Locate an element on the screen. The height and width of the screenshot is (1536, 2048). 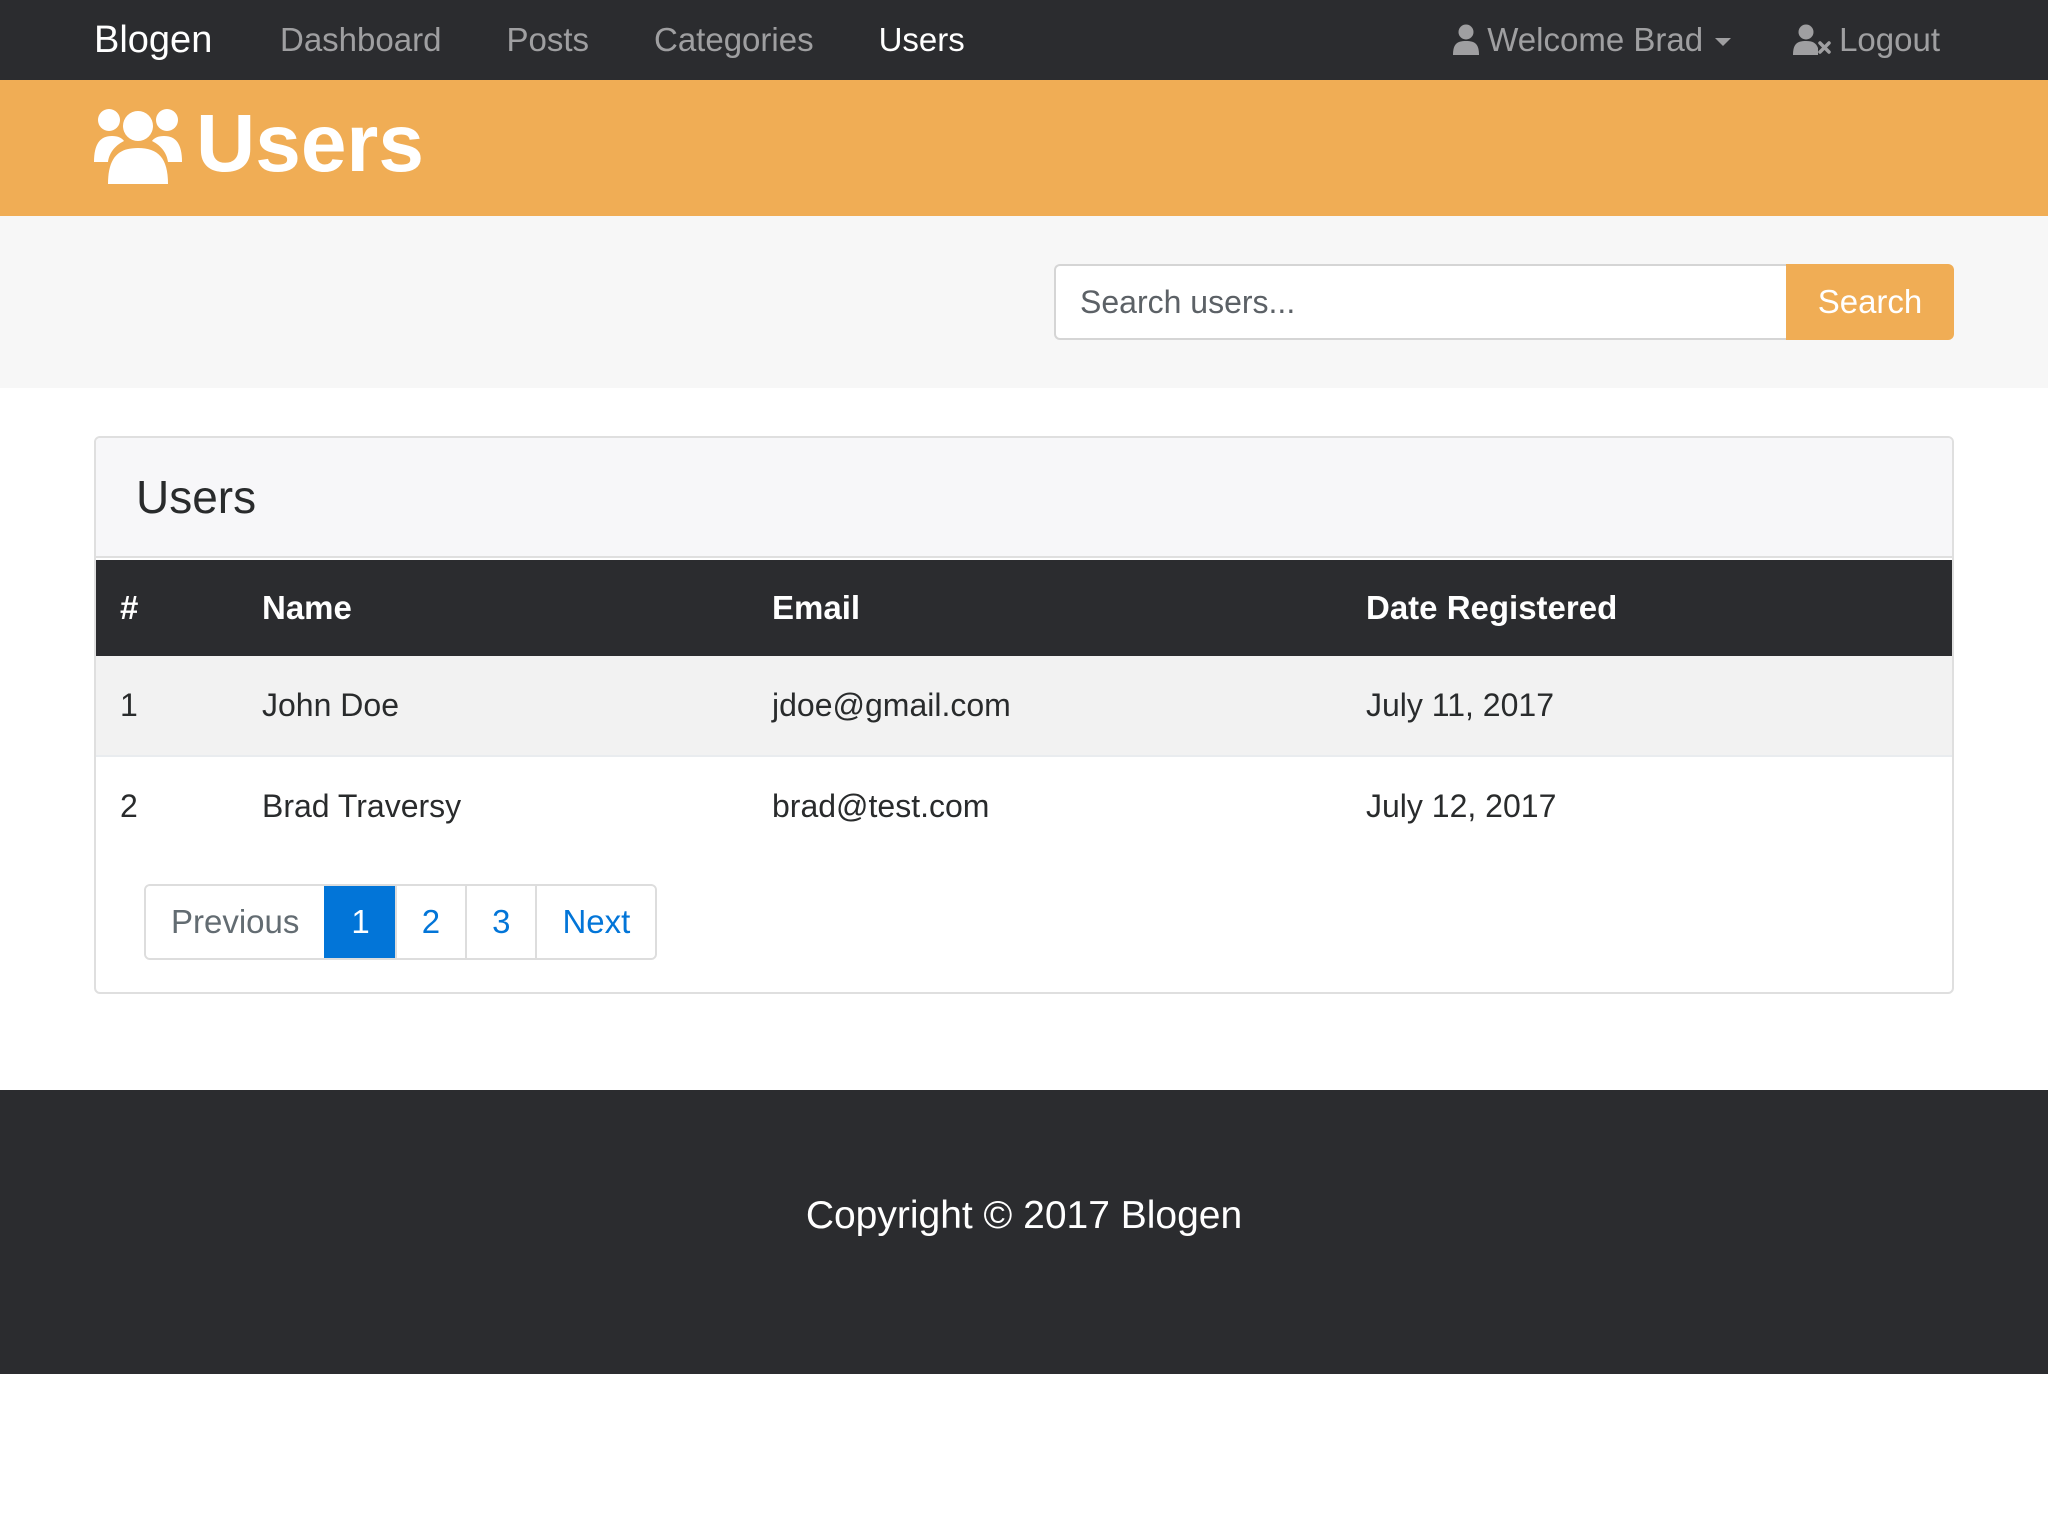
column-header-name: Name is located at coordinates (307, 607).